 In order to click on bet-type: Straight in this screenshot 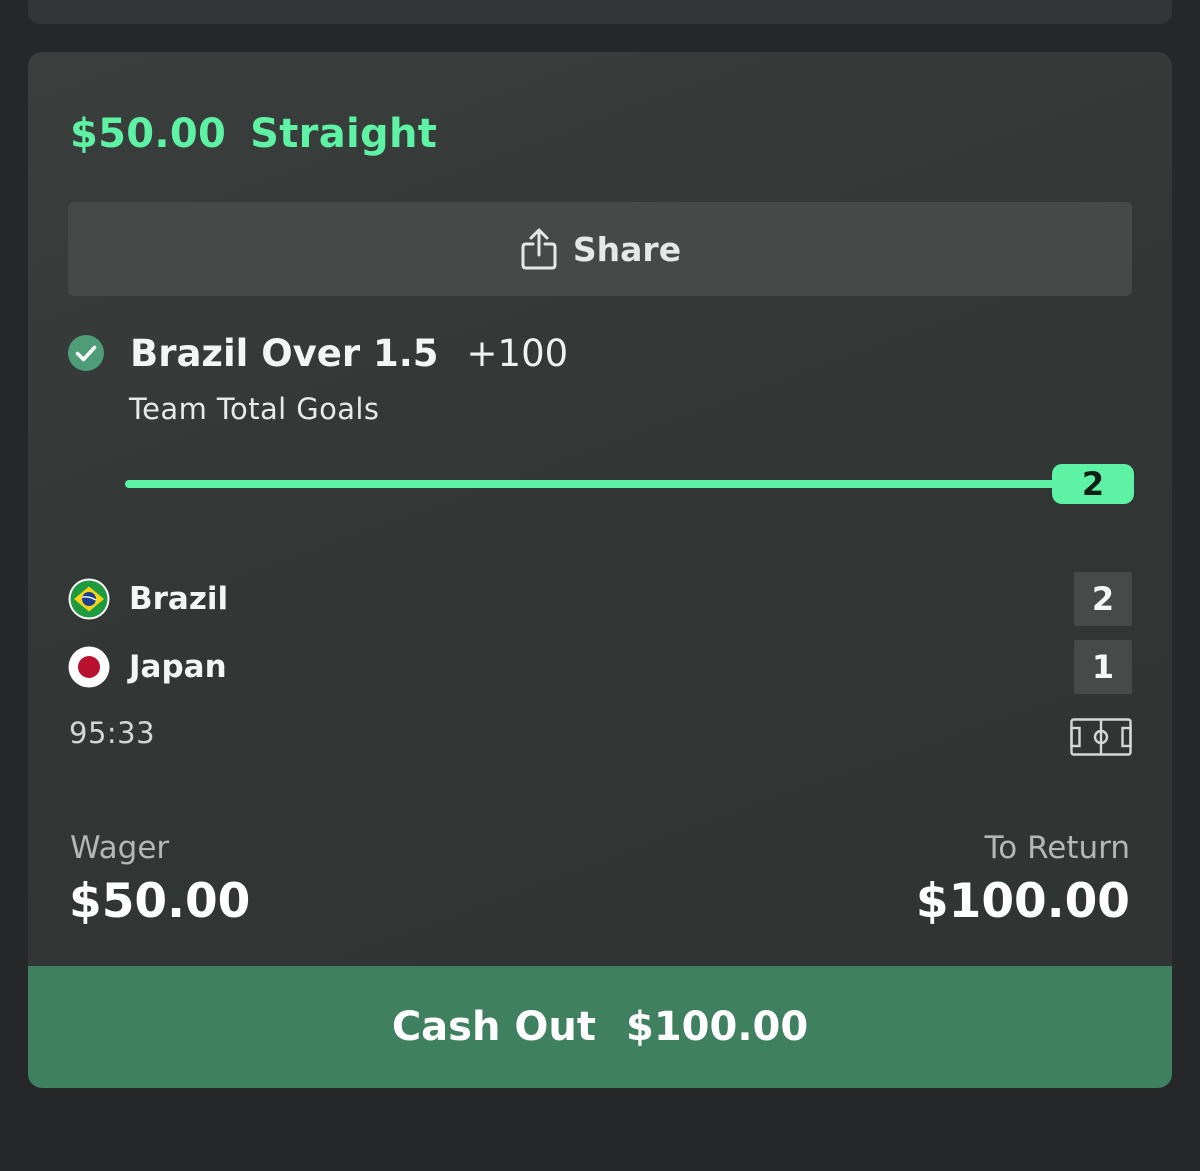, I will do `click(344, 134)`.